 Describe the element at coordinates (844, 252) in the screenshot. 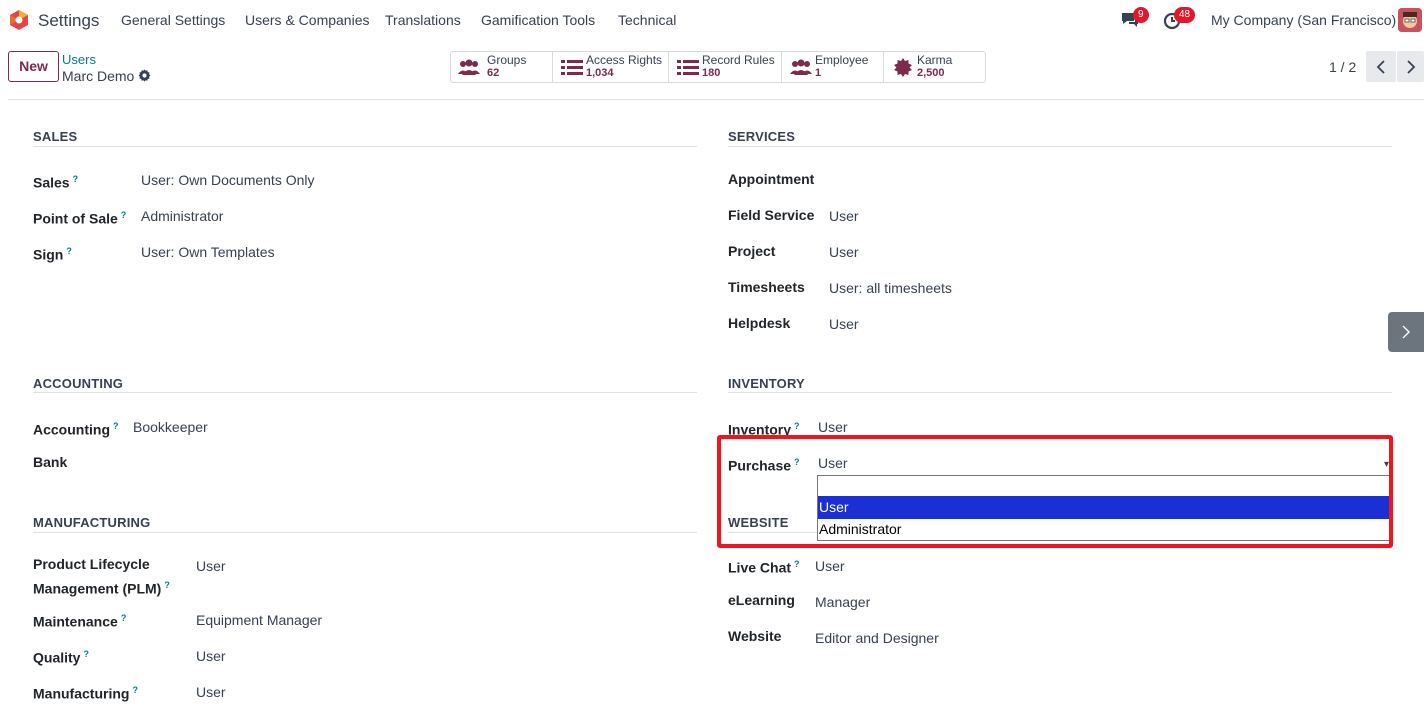

I see `field-value-project: User` at that location.